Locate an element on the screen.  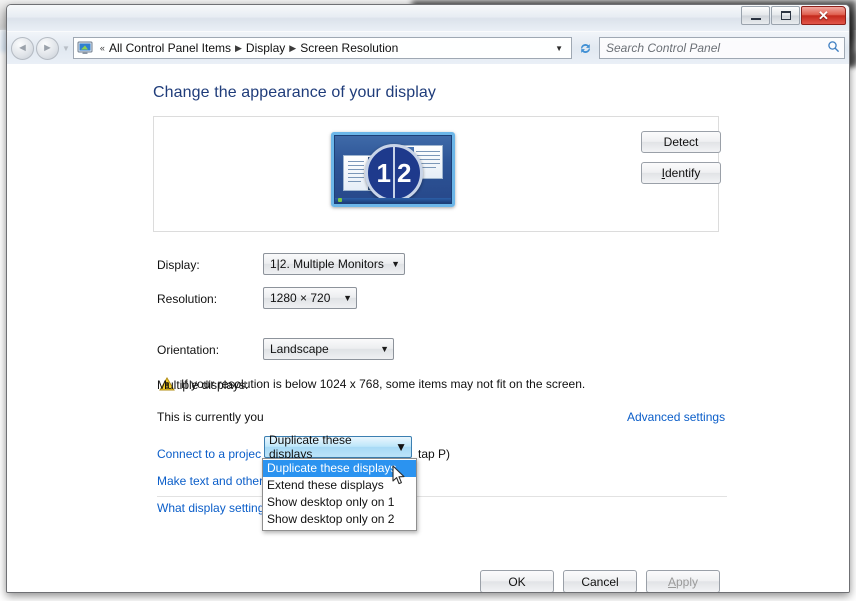
orientation-select-value: Landscape is located at coordinates (299, 349).